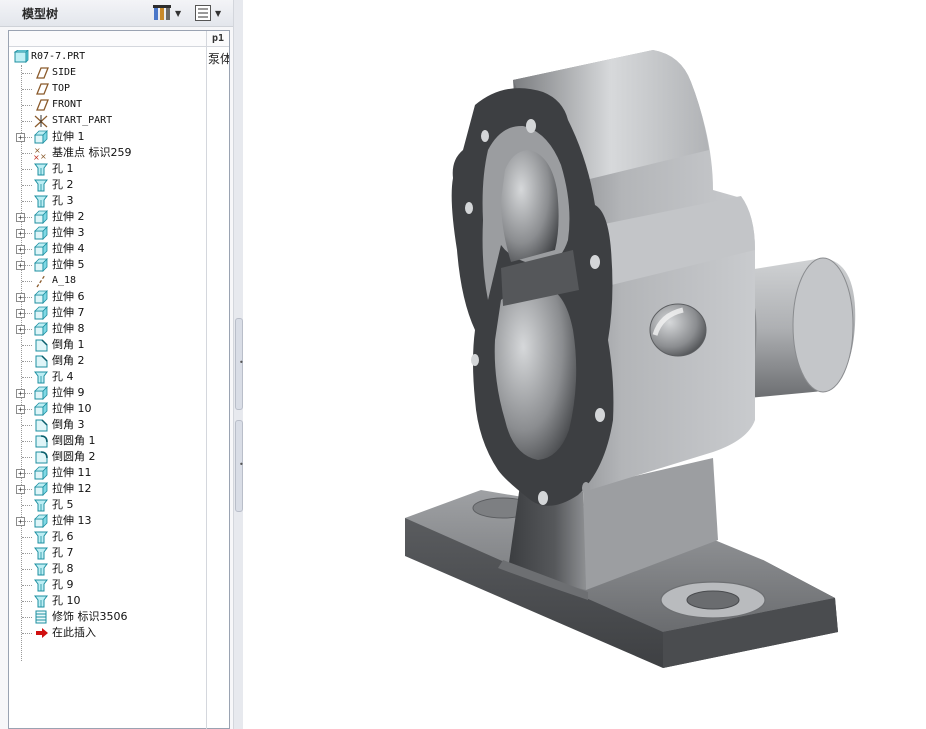 This screenshot has height=729, width=926. I want to click on tree-columns-icon, so click(203, 13).